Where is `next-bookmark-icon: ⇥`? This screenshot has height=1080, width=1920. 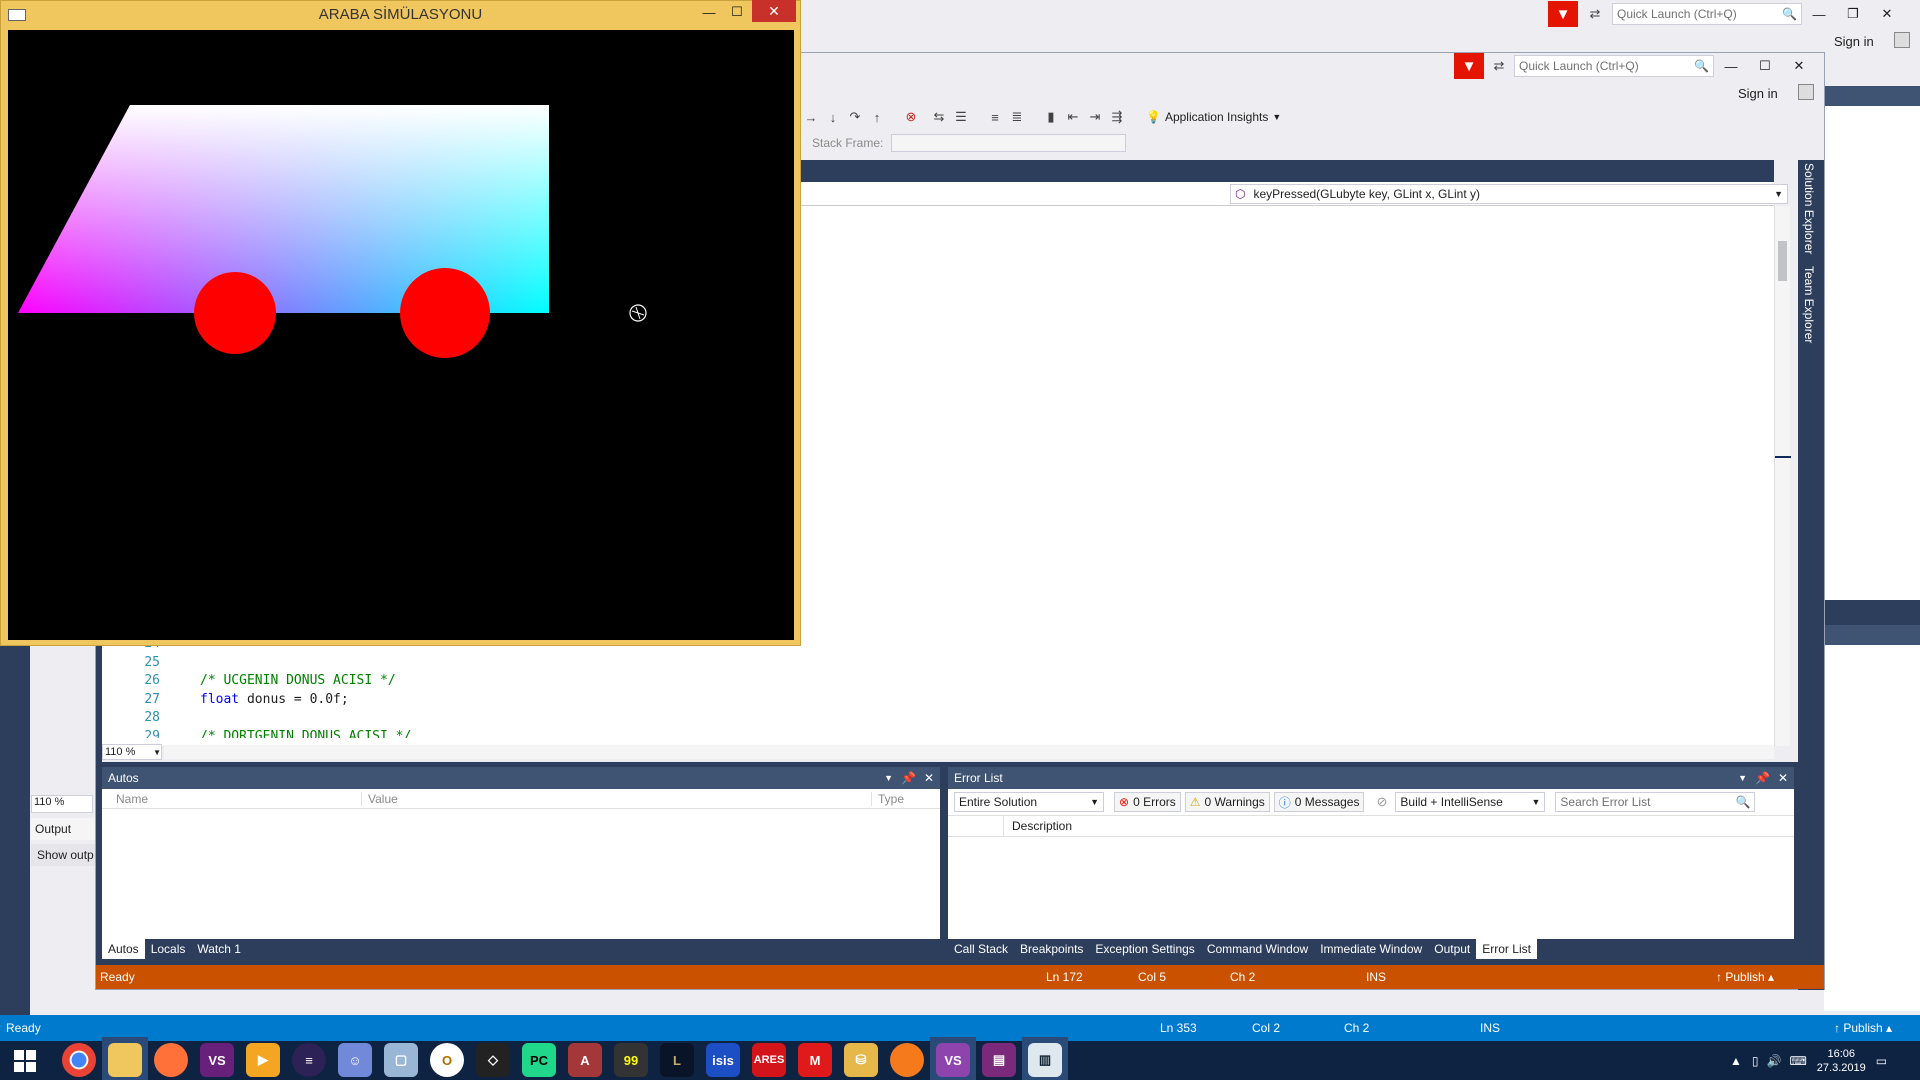 next-bookmark-icon: ⇥ is located at coordinates (1095, 117).